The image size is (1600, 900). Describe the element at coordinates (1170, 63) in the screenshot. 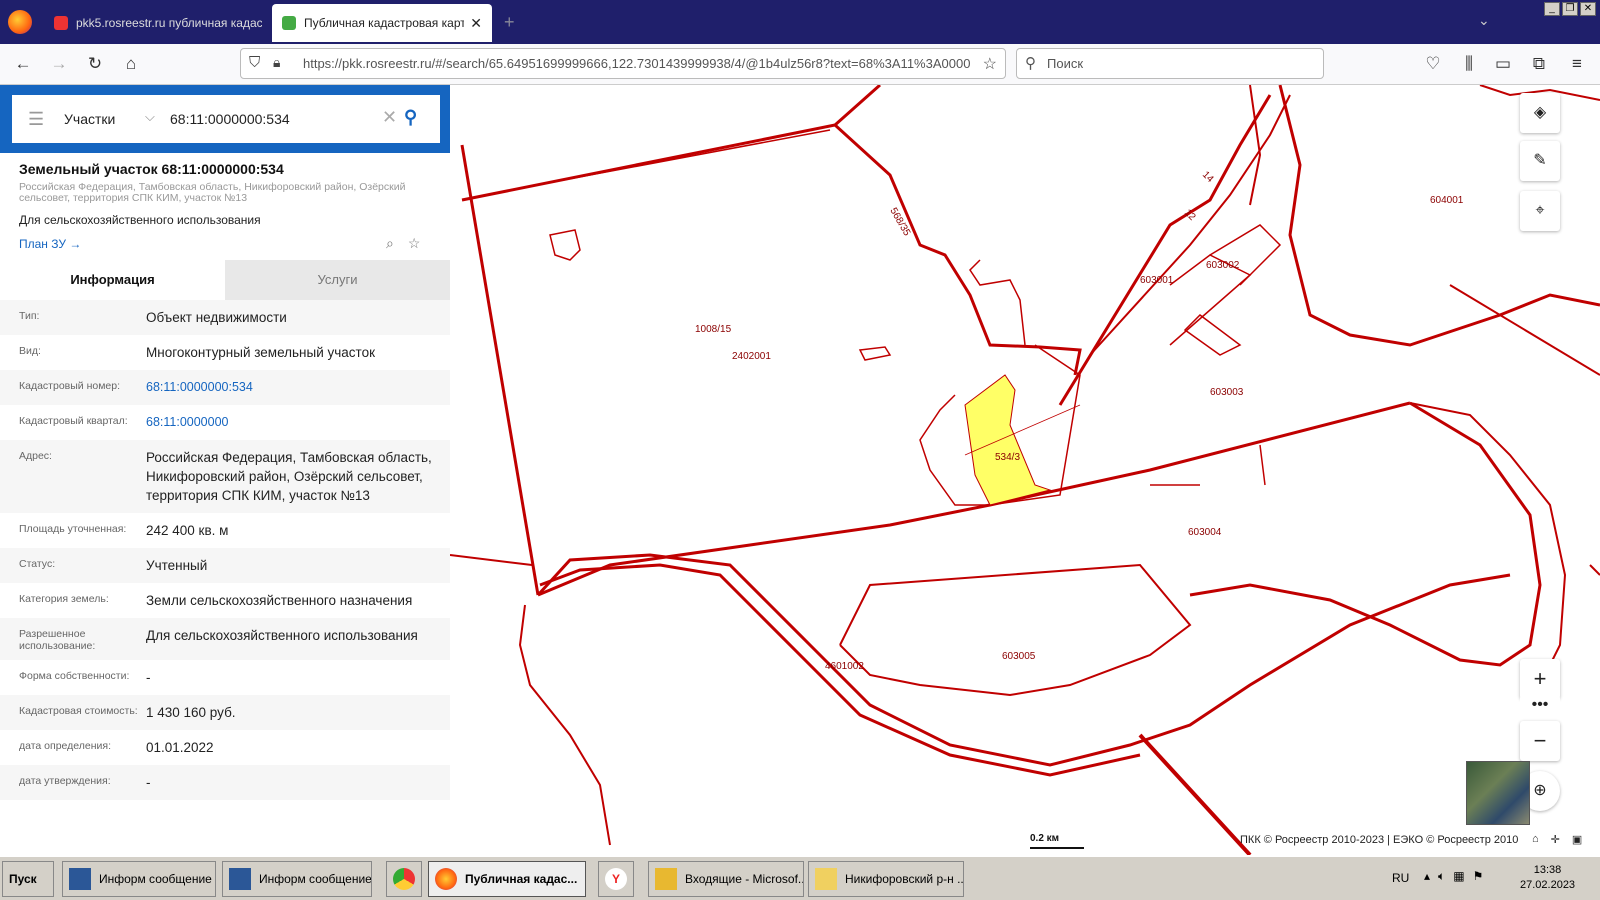

I see `web-search-input: ⚲ Поиск` at that location.